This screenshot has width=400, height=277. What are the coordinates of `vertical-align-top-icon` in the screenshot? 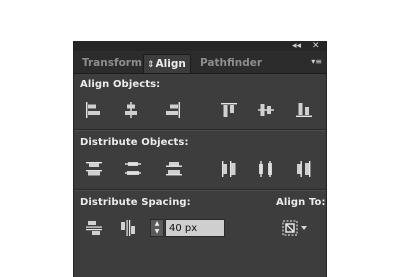 It's located at (229, 110).